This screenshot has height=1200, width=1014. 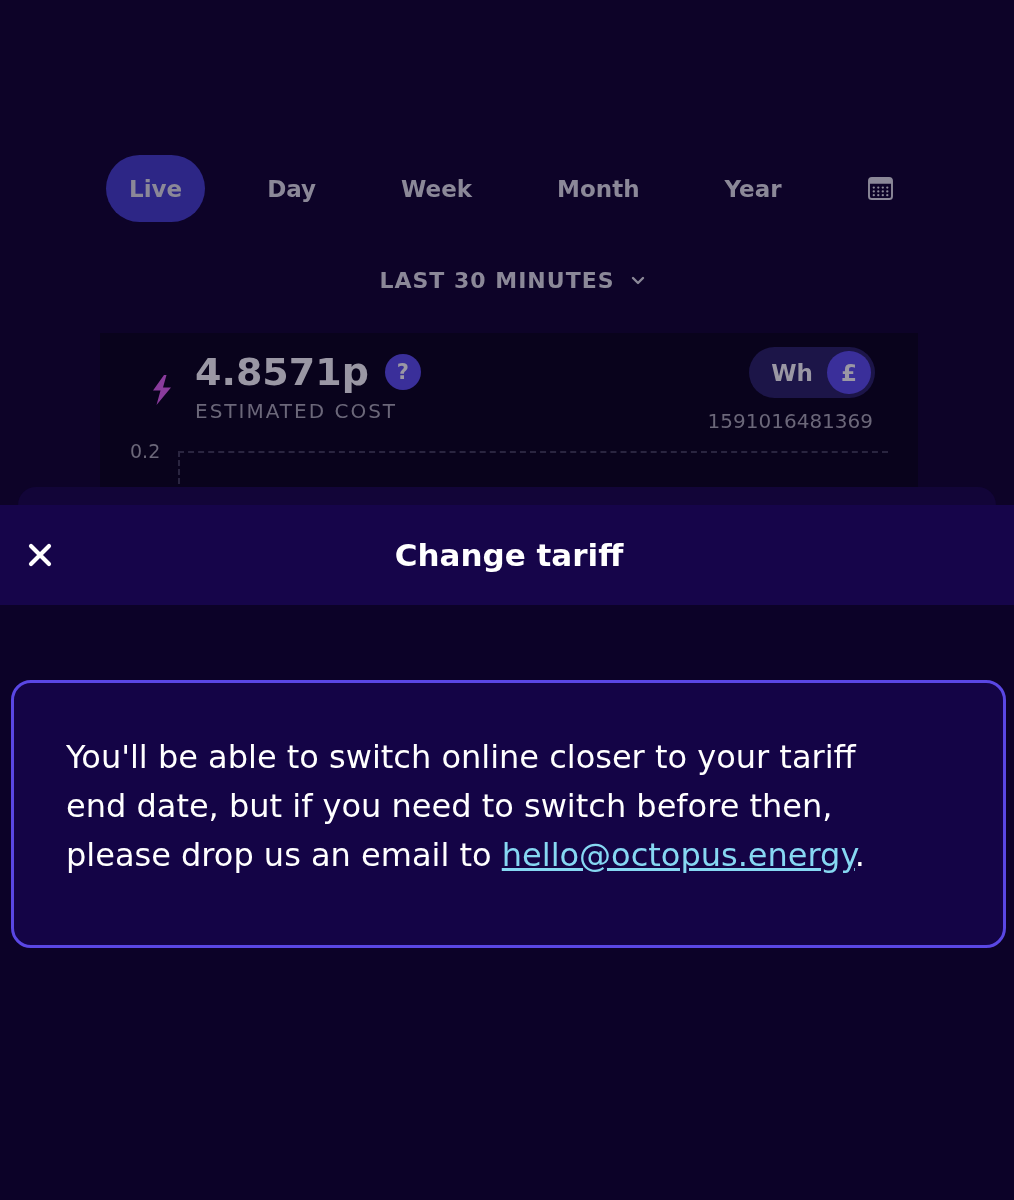 What do you see at coordinates (282, 372) in the screenshot?
I see `cost-value: 4.8571p` at bounding box center [282, 372].